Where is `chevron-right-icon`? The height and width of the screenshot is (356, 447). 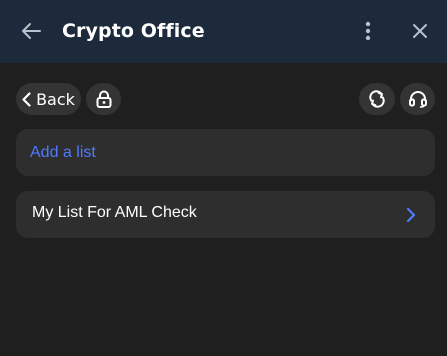 chevron-right-icon is located at coordinates (411, 215).